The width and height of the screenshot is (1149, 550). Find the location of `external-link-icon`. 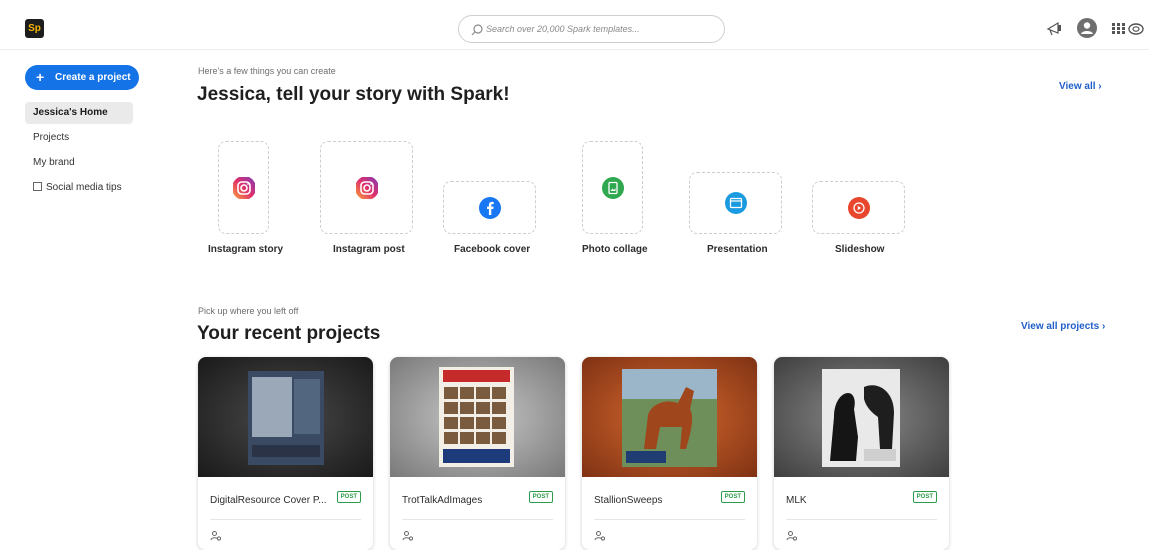

external-link-icon is located at coordinates (37, 186).